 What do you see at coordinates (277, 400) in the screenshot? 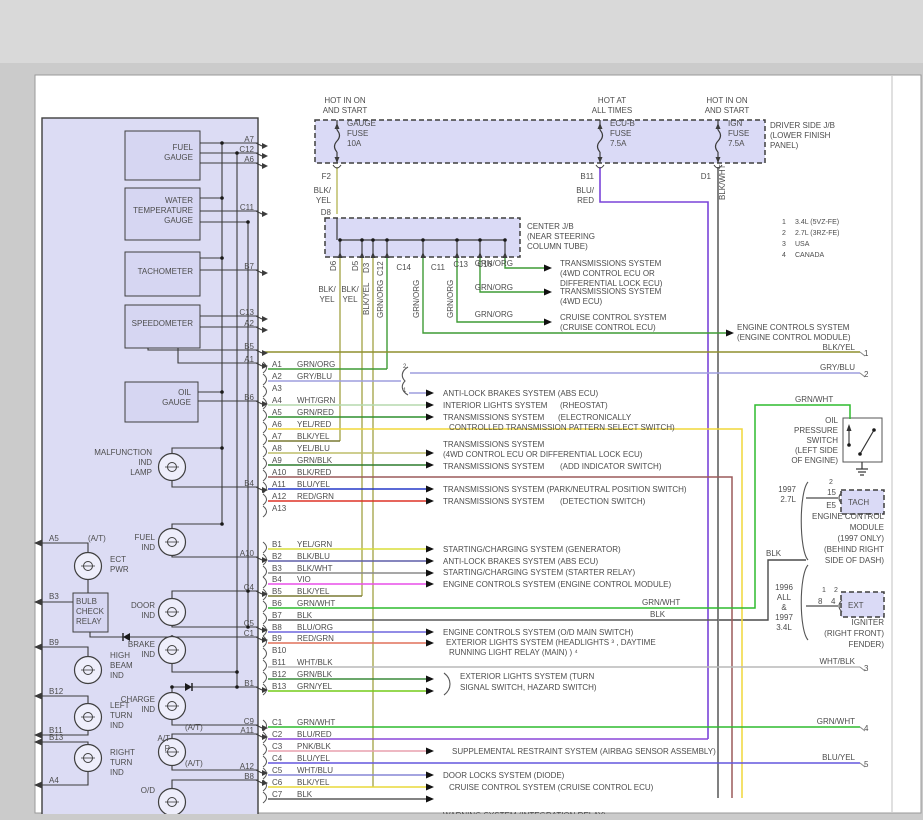
I see `pin-a4: A4` at bounding box center [277, 400].